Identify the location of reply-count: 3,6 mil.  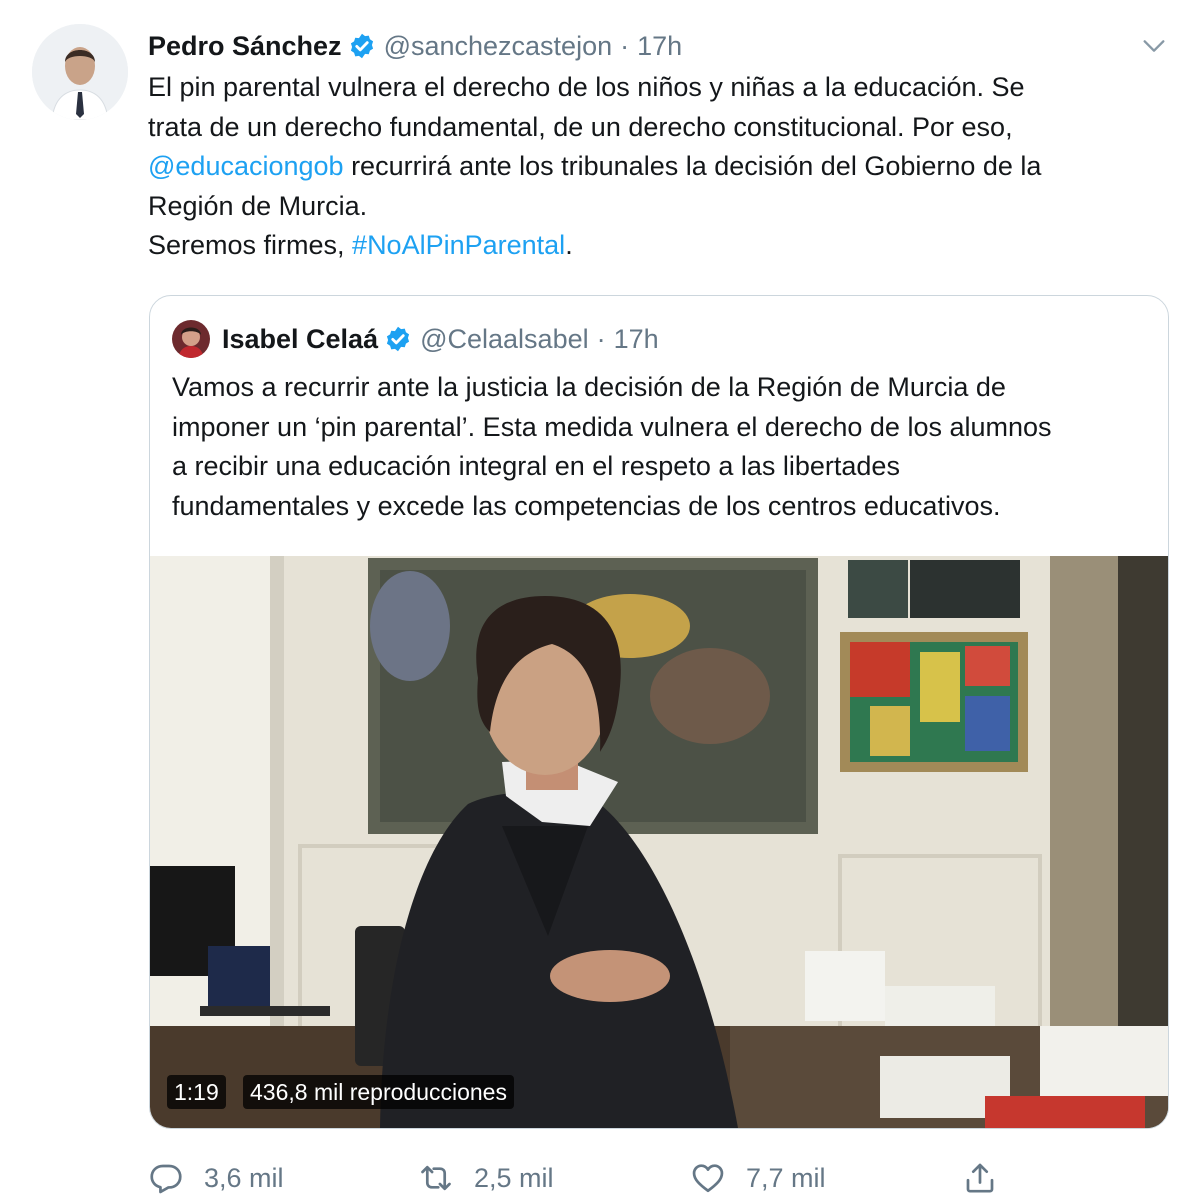
(244, 1177).